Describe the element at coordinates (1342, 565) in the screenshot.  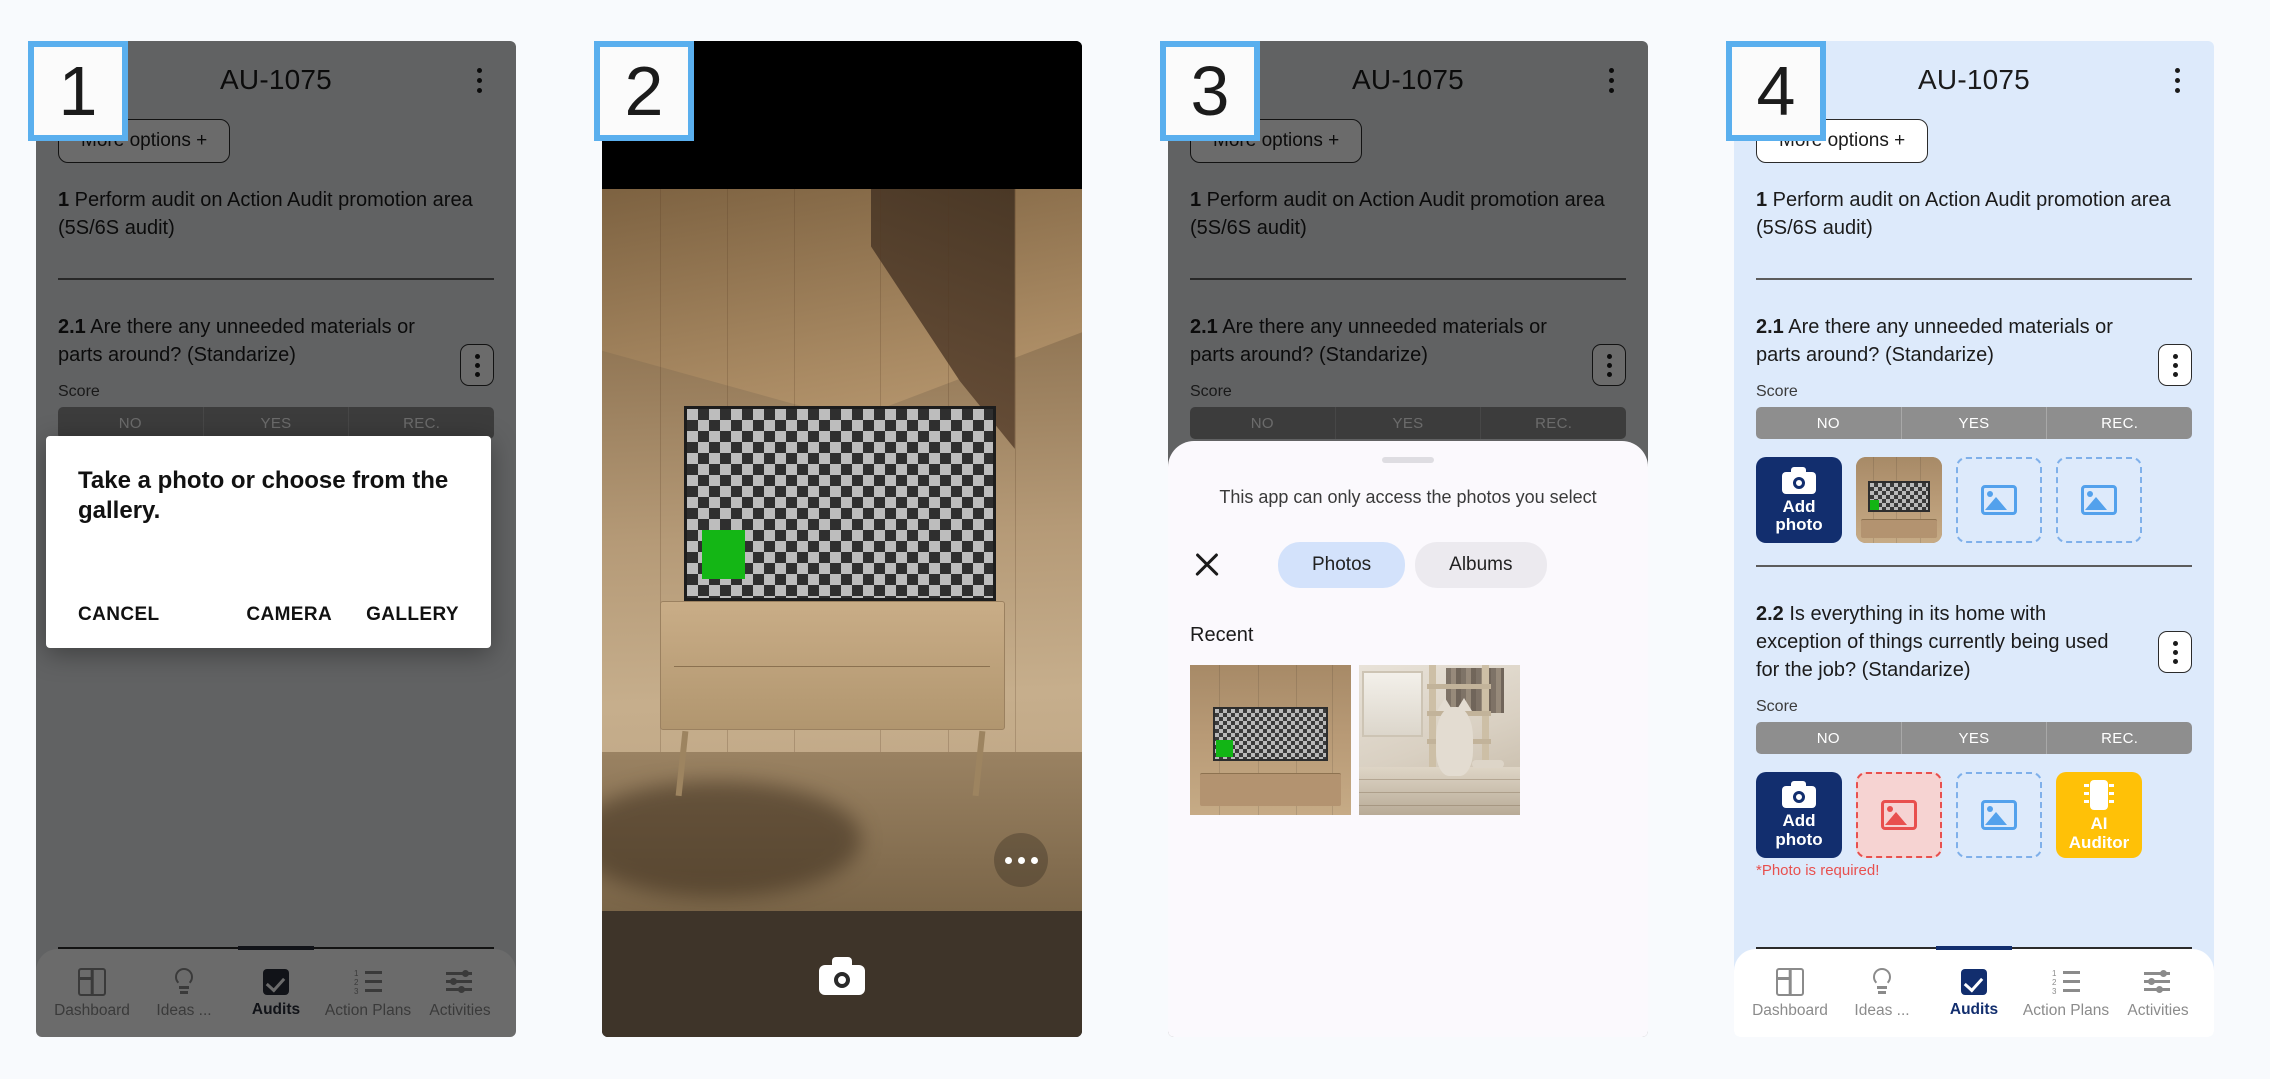
I see `tab-photos: Photos` at that location.